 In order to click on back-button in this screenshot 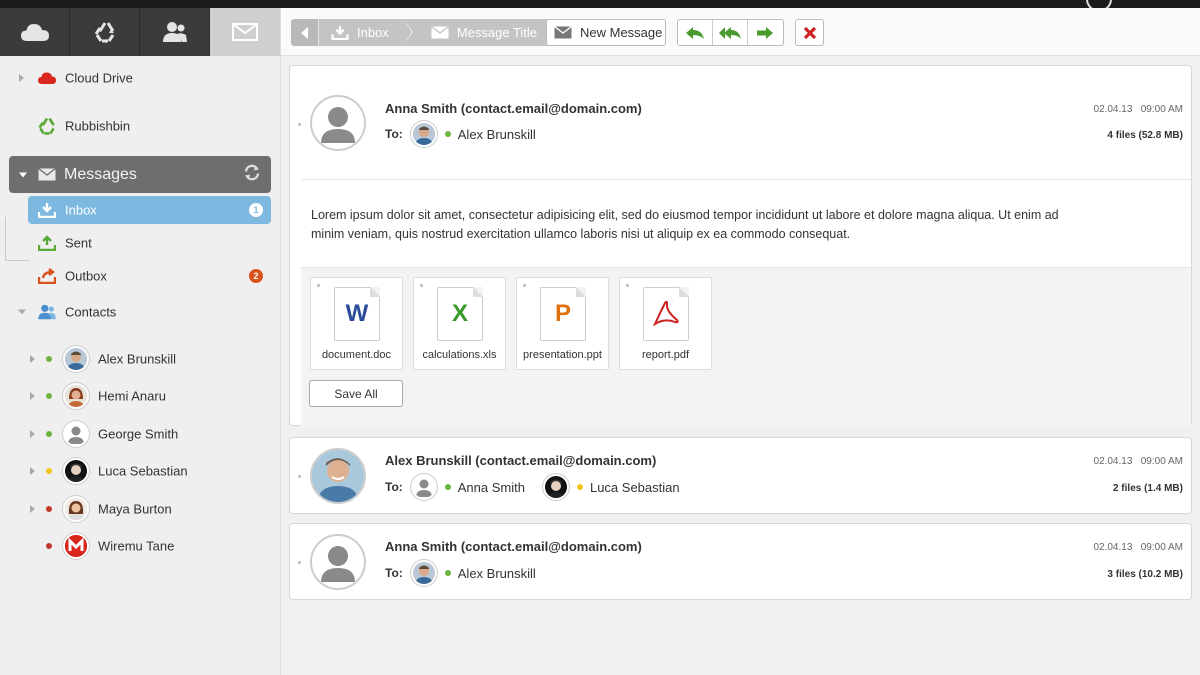, I will do `click(304, 32)`.